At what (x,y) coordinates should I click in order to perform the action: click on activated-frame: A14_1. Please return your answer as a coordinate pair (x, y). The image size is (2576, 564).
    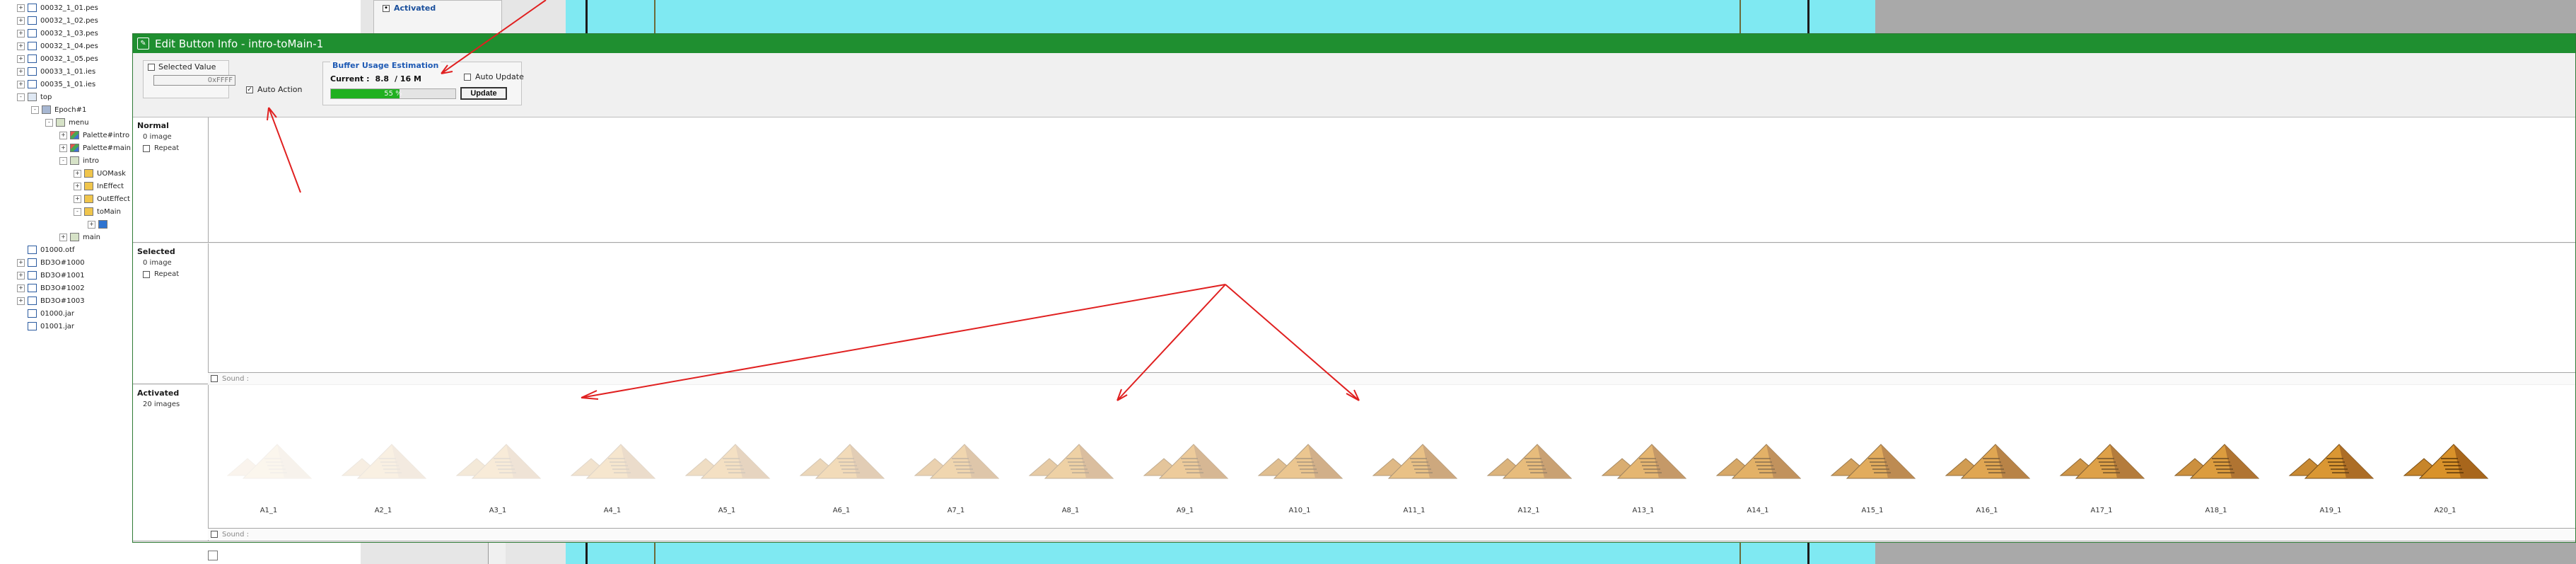
    Looking at the image, I should click on (1757, 467).